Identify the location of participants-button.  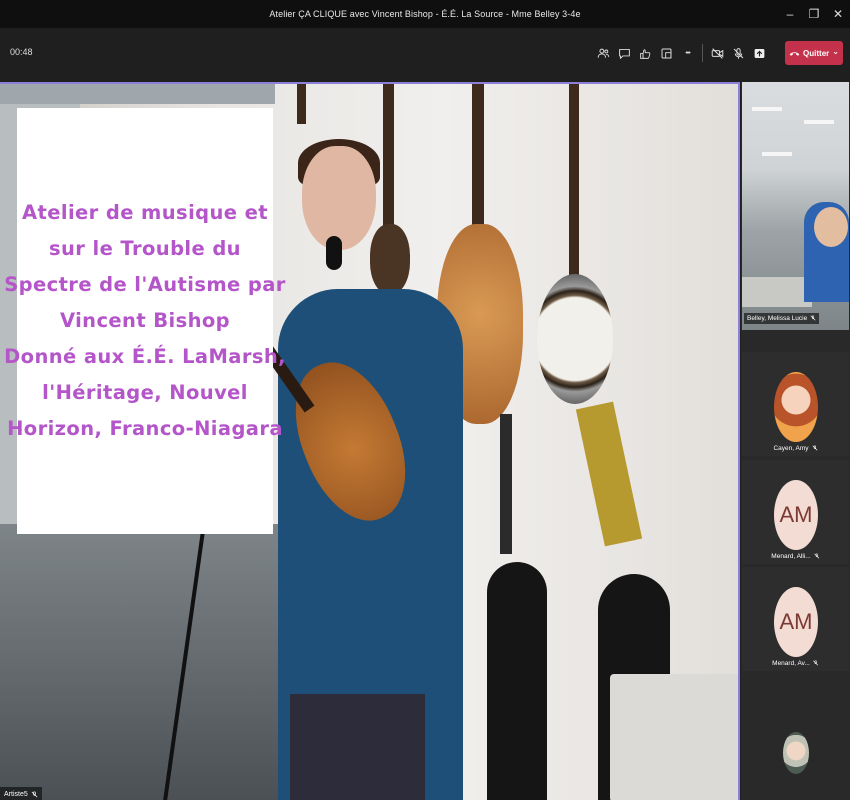
(603, 53).